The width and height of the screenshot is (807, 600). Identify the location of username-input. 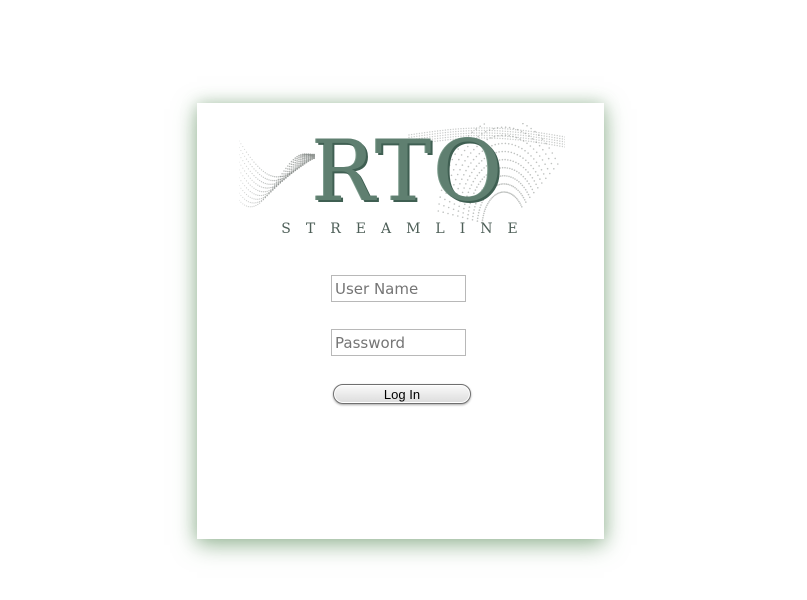
(398, 288).